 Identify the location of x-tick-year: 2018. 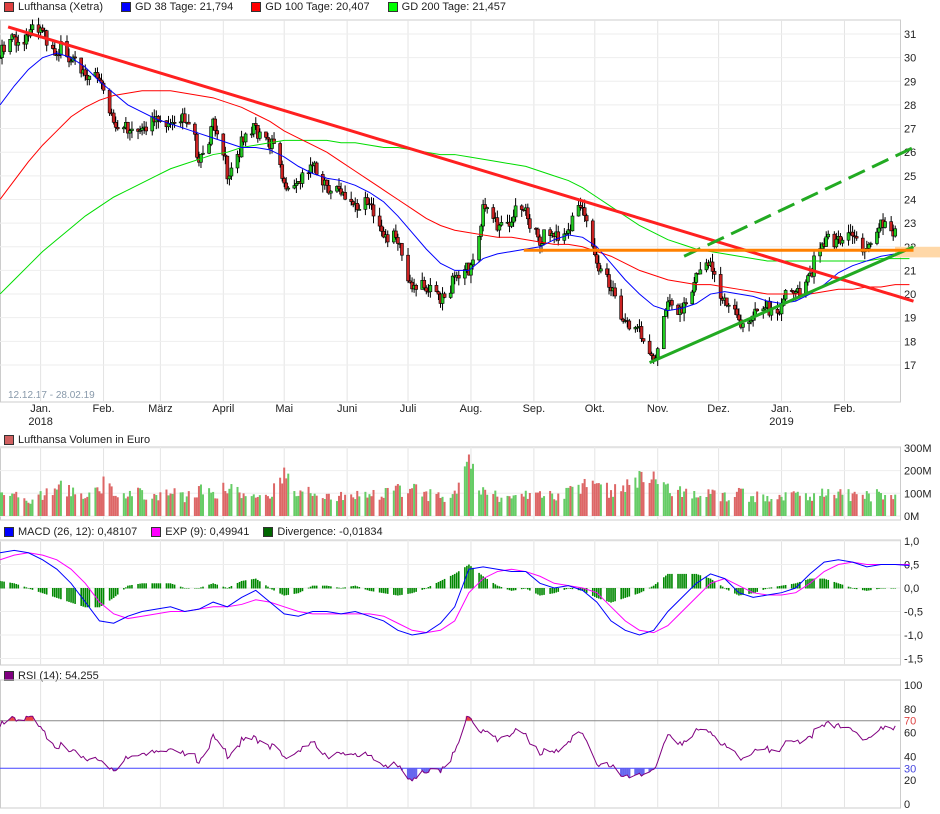
(40, 422).